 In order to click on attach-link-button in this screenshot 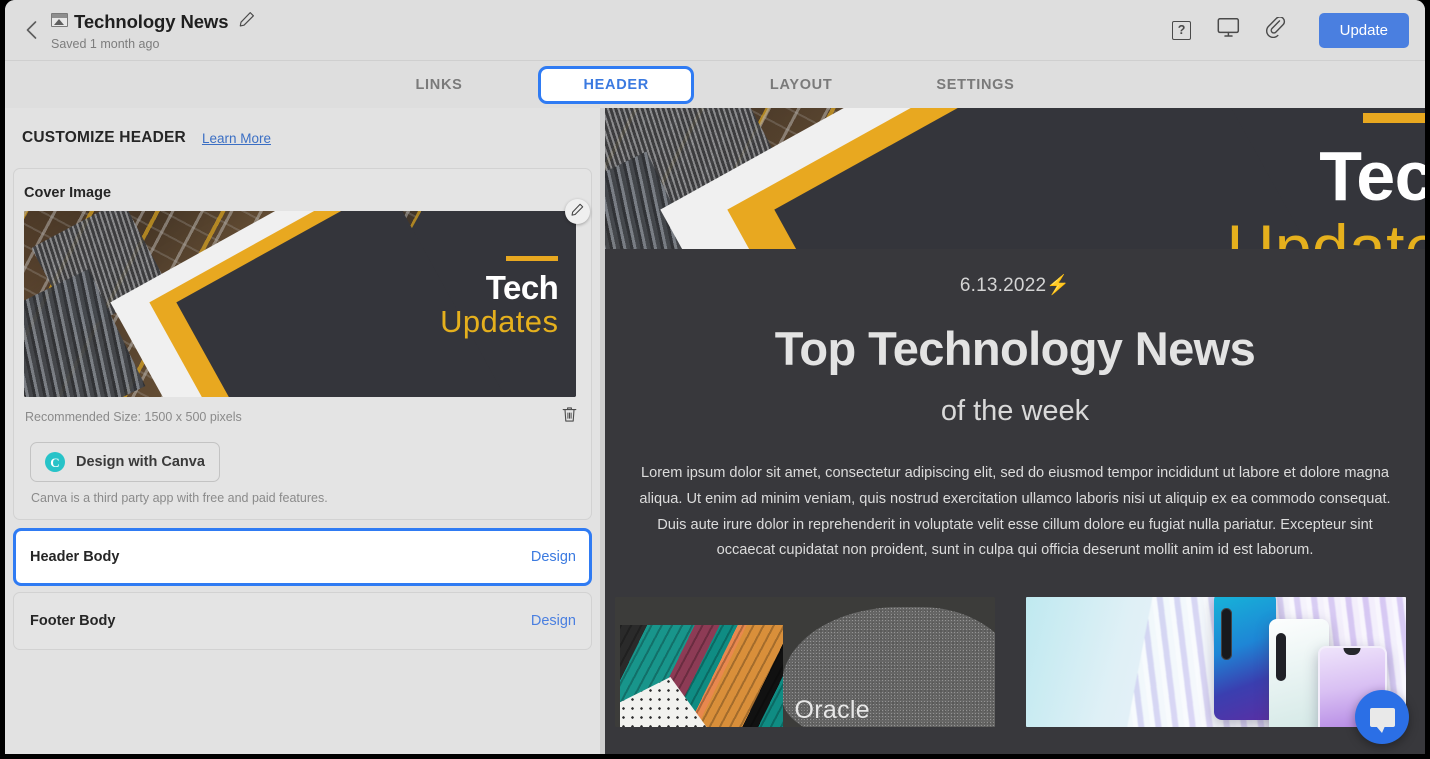, I will do `click(1276, 29)`.